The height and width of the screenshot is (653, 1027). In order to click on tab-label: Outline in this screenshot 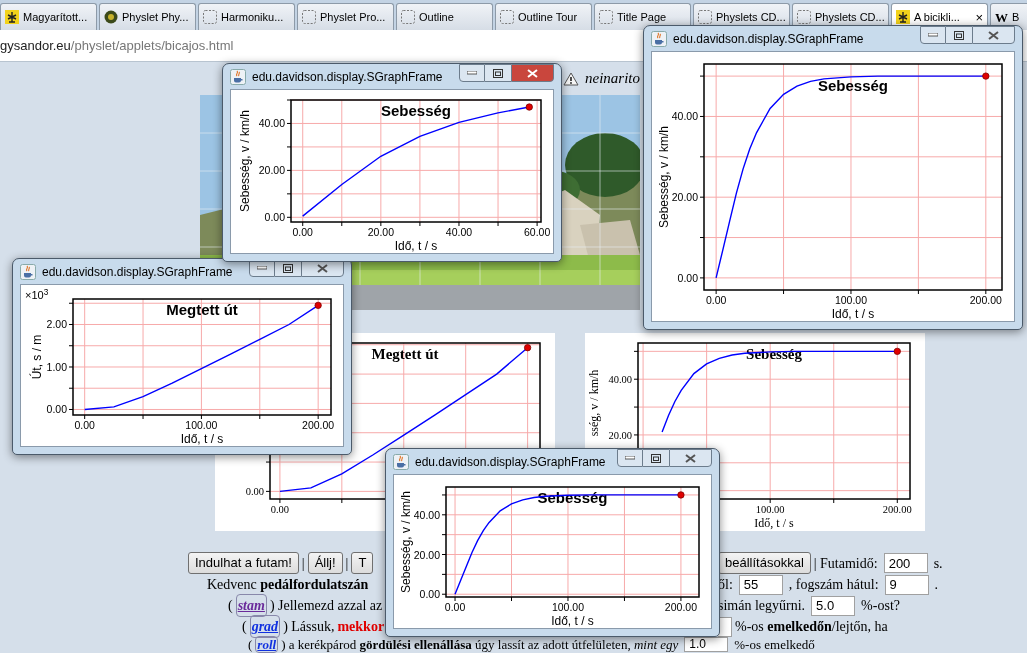, I will do `click(436, 17)`.